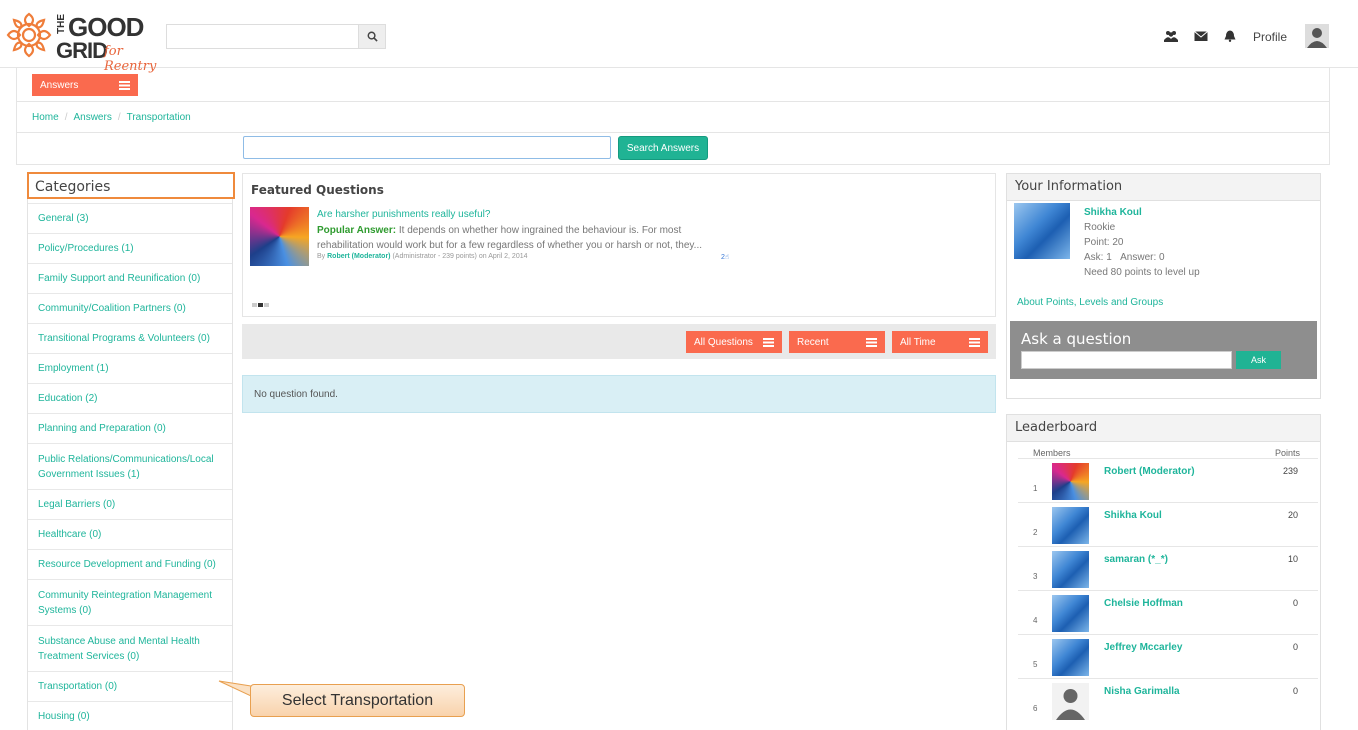 The image size is (1358, 730). I want to click on leaderboard-row: 2 Shikha Koul 20, so click(1168, 524).